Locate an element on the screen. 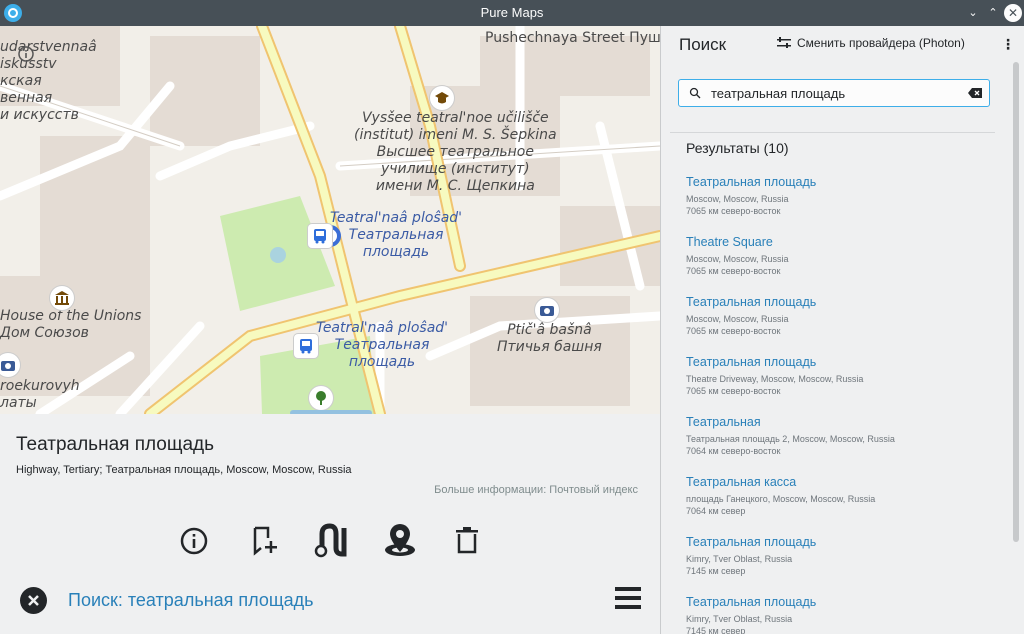 The width and height of the screenshot is (1024, 634). map-label-square-2: Teatral'naâ ploŝad' Театральная площадь is located at coordinates (382, 345).